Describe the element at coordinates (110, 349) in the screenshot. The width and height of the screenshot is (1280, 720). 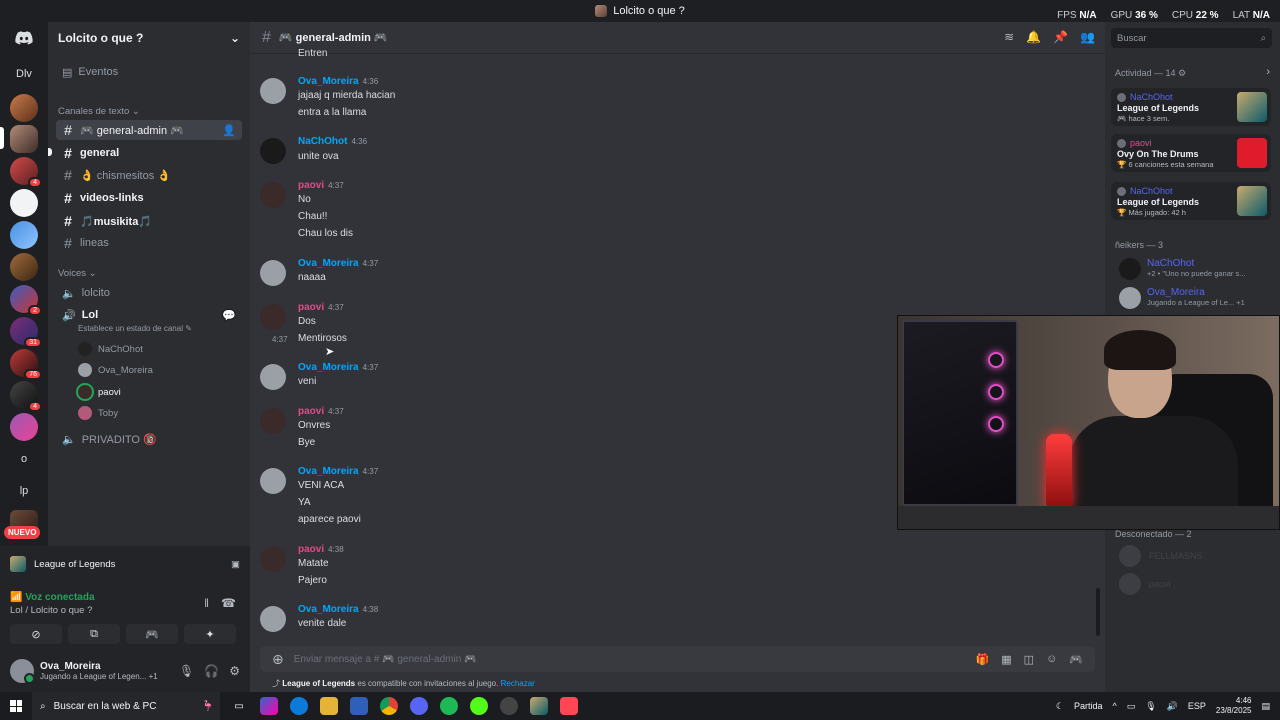
I see `voice-user: NaChOhot` at that location.